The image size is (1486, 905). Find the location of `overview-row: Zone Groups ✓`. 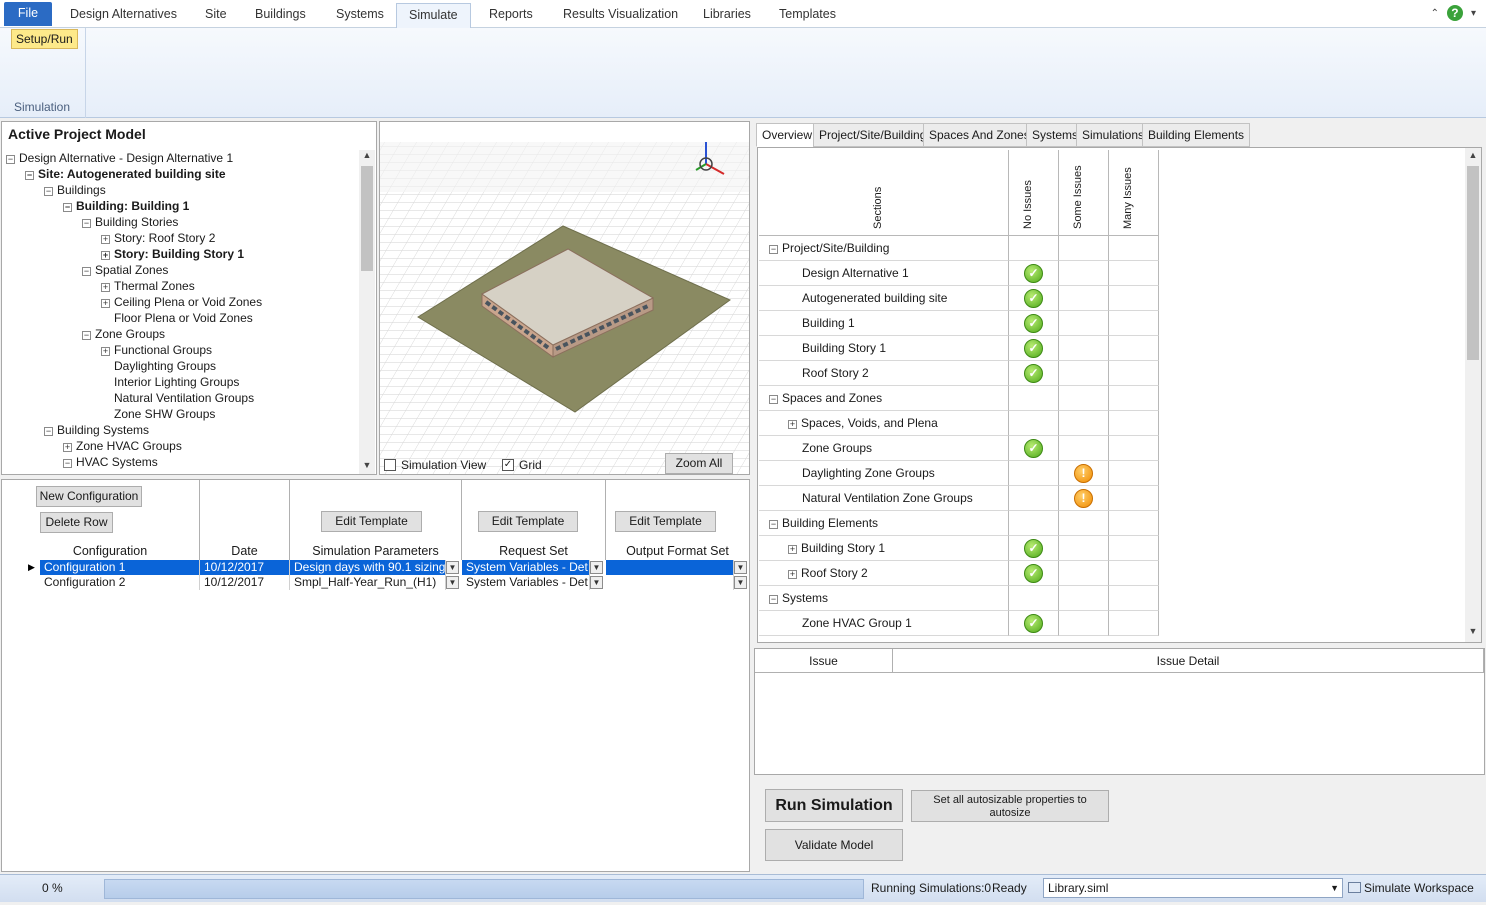

overview-row: Zone Groups ✓ is located at coordinates (959, 448).